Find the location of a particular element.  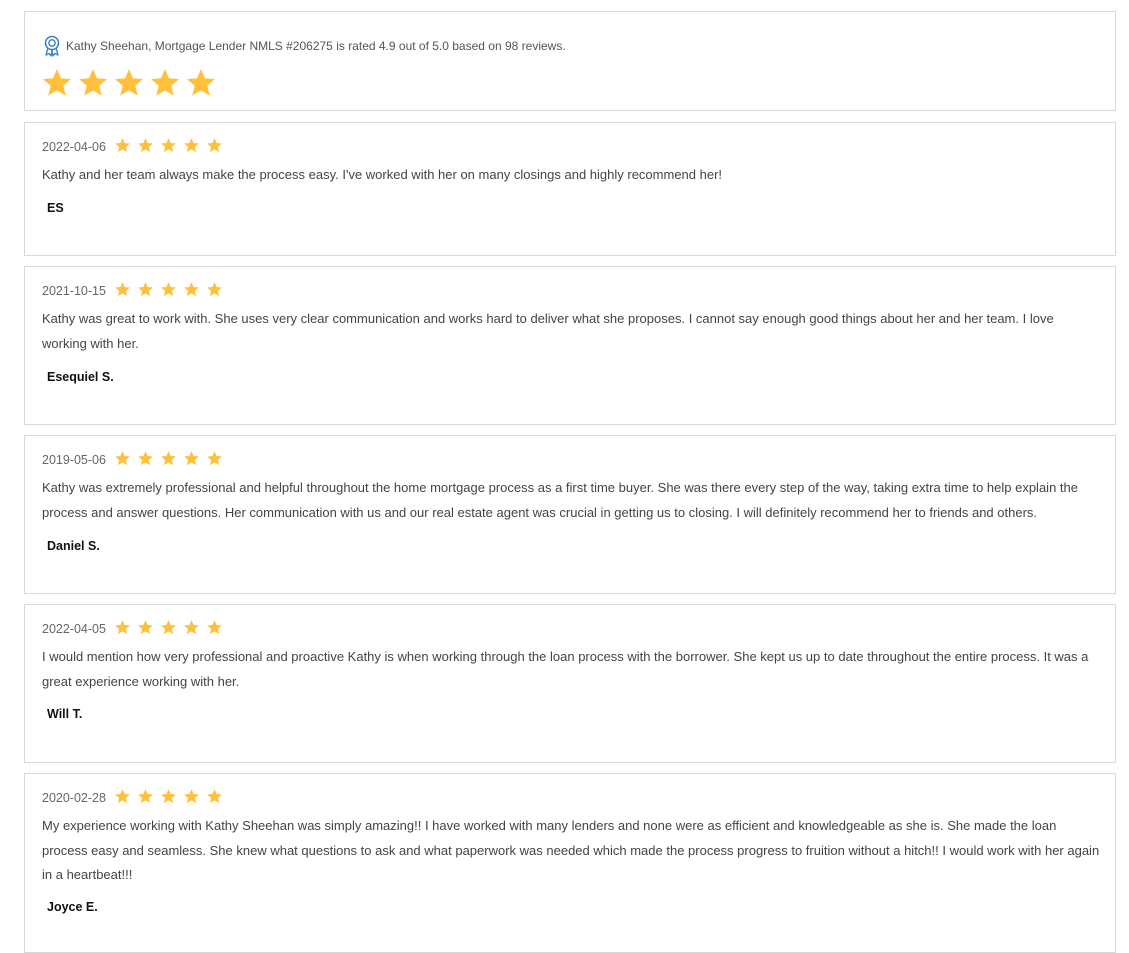

review-date: 2022-04-05 is located at coordinates (74, 629).